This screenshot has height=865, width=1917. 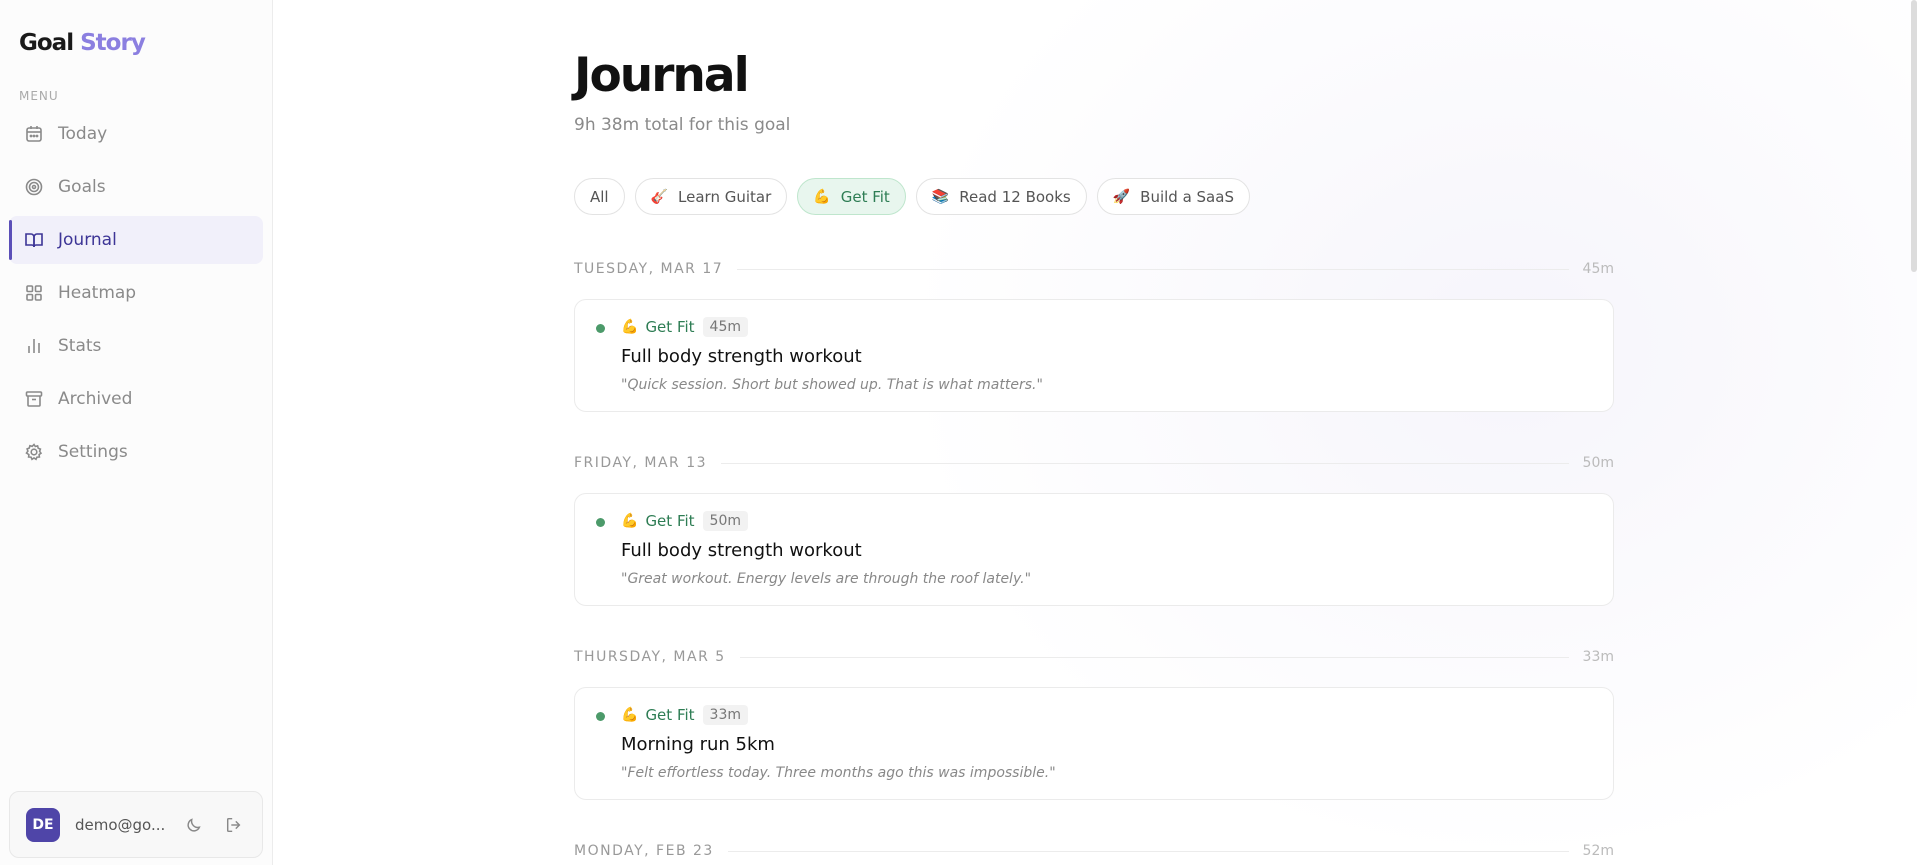 I want to click on entry-goal-tag: 💪 Get Fit 45m, so click(x=684, y=327).